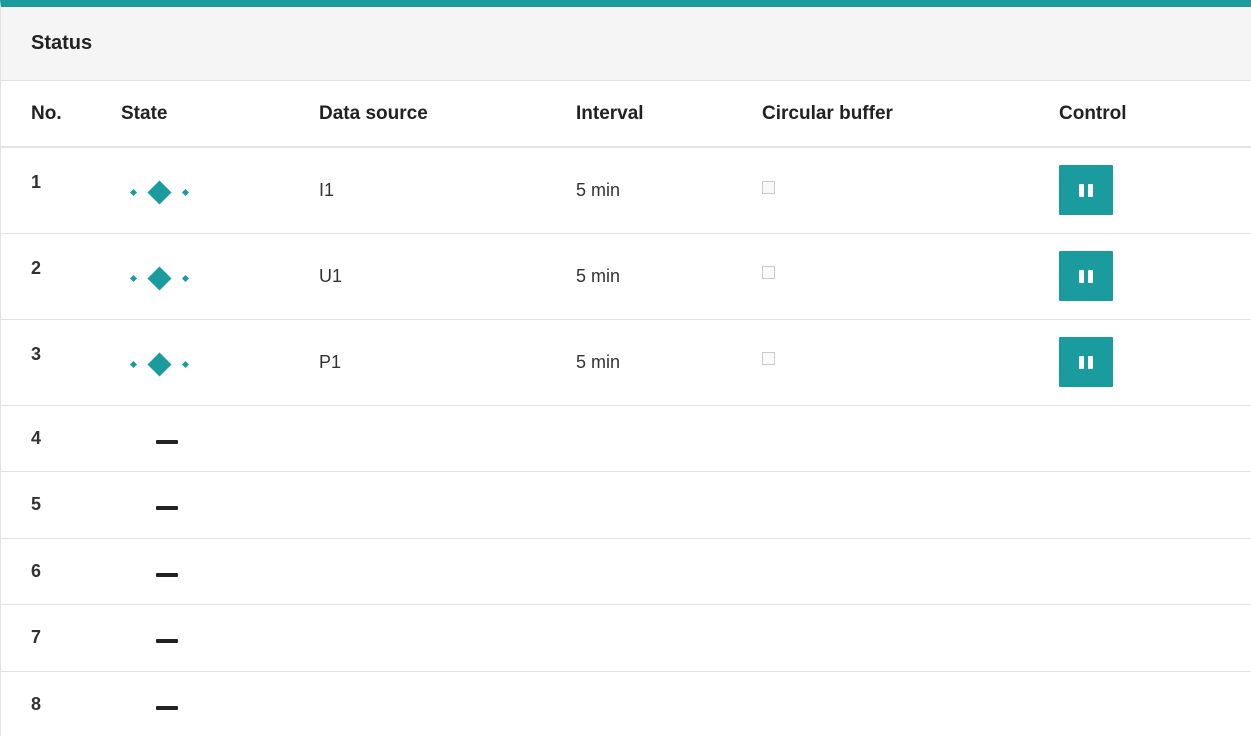  Describe the element at coordinates (626, 44) in the screenshot. I see `panel-title: Status` at that location.